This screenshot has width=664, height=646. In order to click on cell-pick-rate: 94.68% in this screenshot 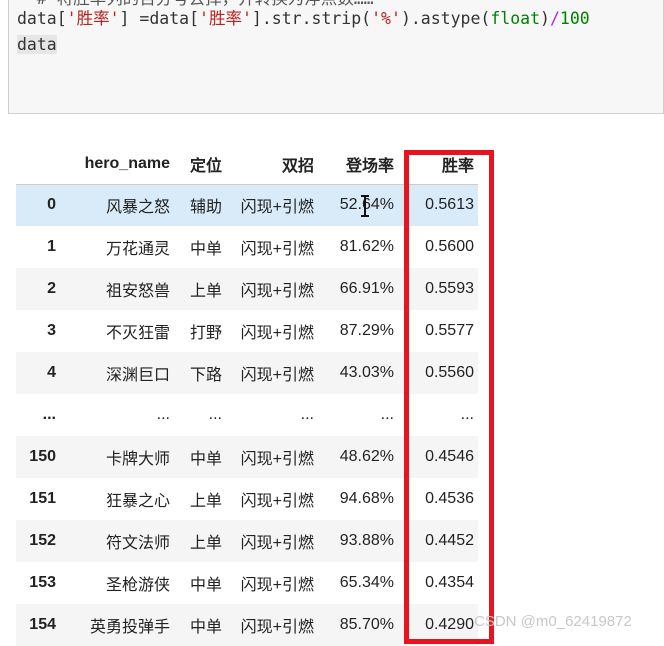, I will do `click(366, 498)`.